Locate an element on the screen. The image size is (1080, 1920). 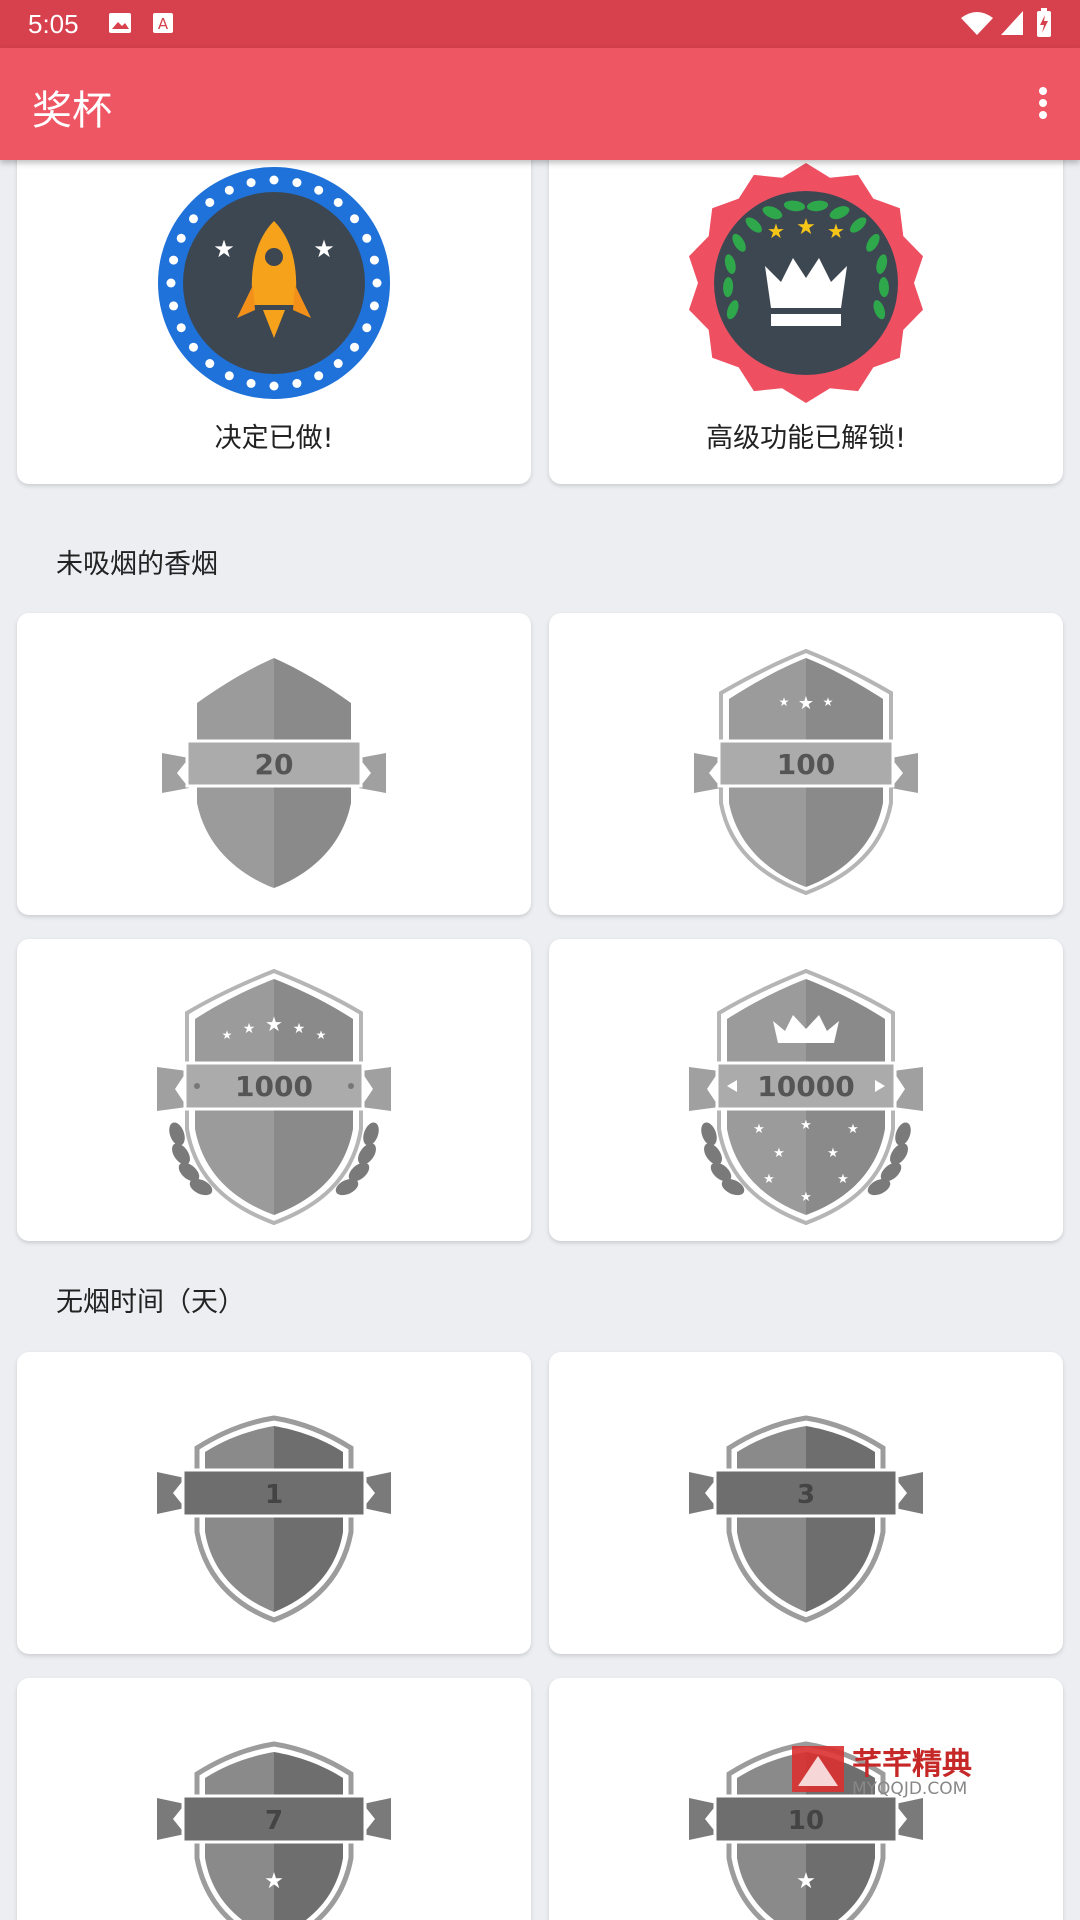
badge-value: 10 is located at coordinates (806, 1821).